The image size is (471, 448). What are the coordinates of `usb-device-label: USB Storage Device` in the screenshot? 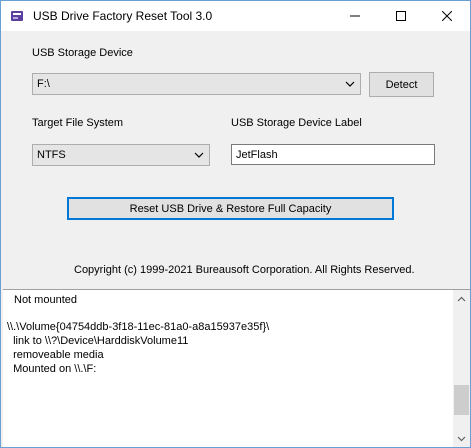 It's located at (82, 53).